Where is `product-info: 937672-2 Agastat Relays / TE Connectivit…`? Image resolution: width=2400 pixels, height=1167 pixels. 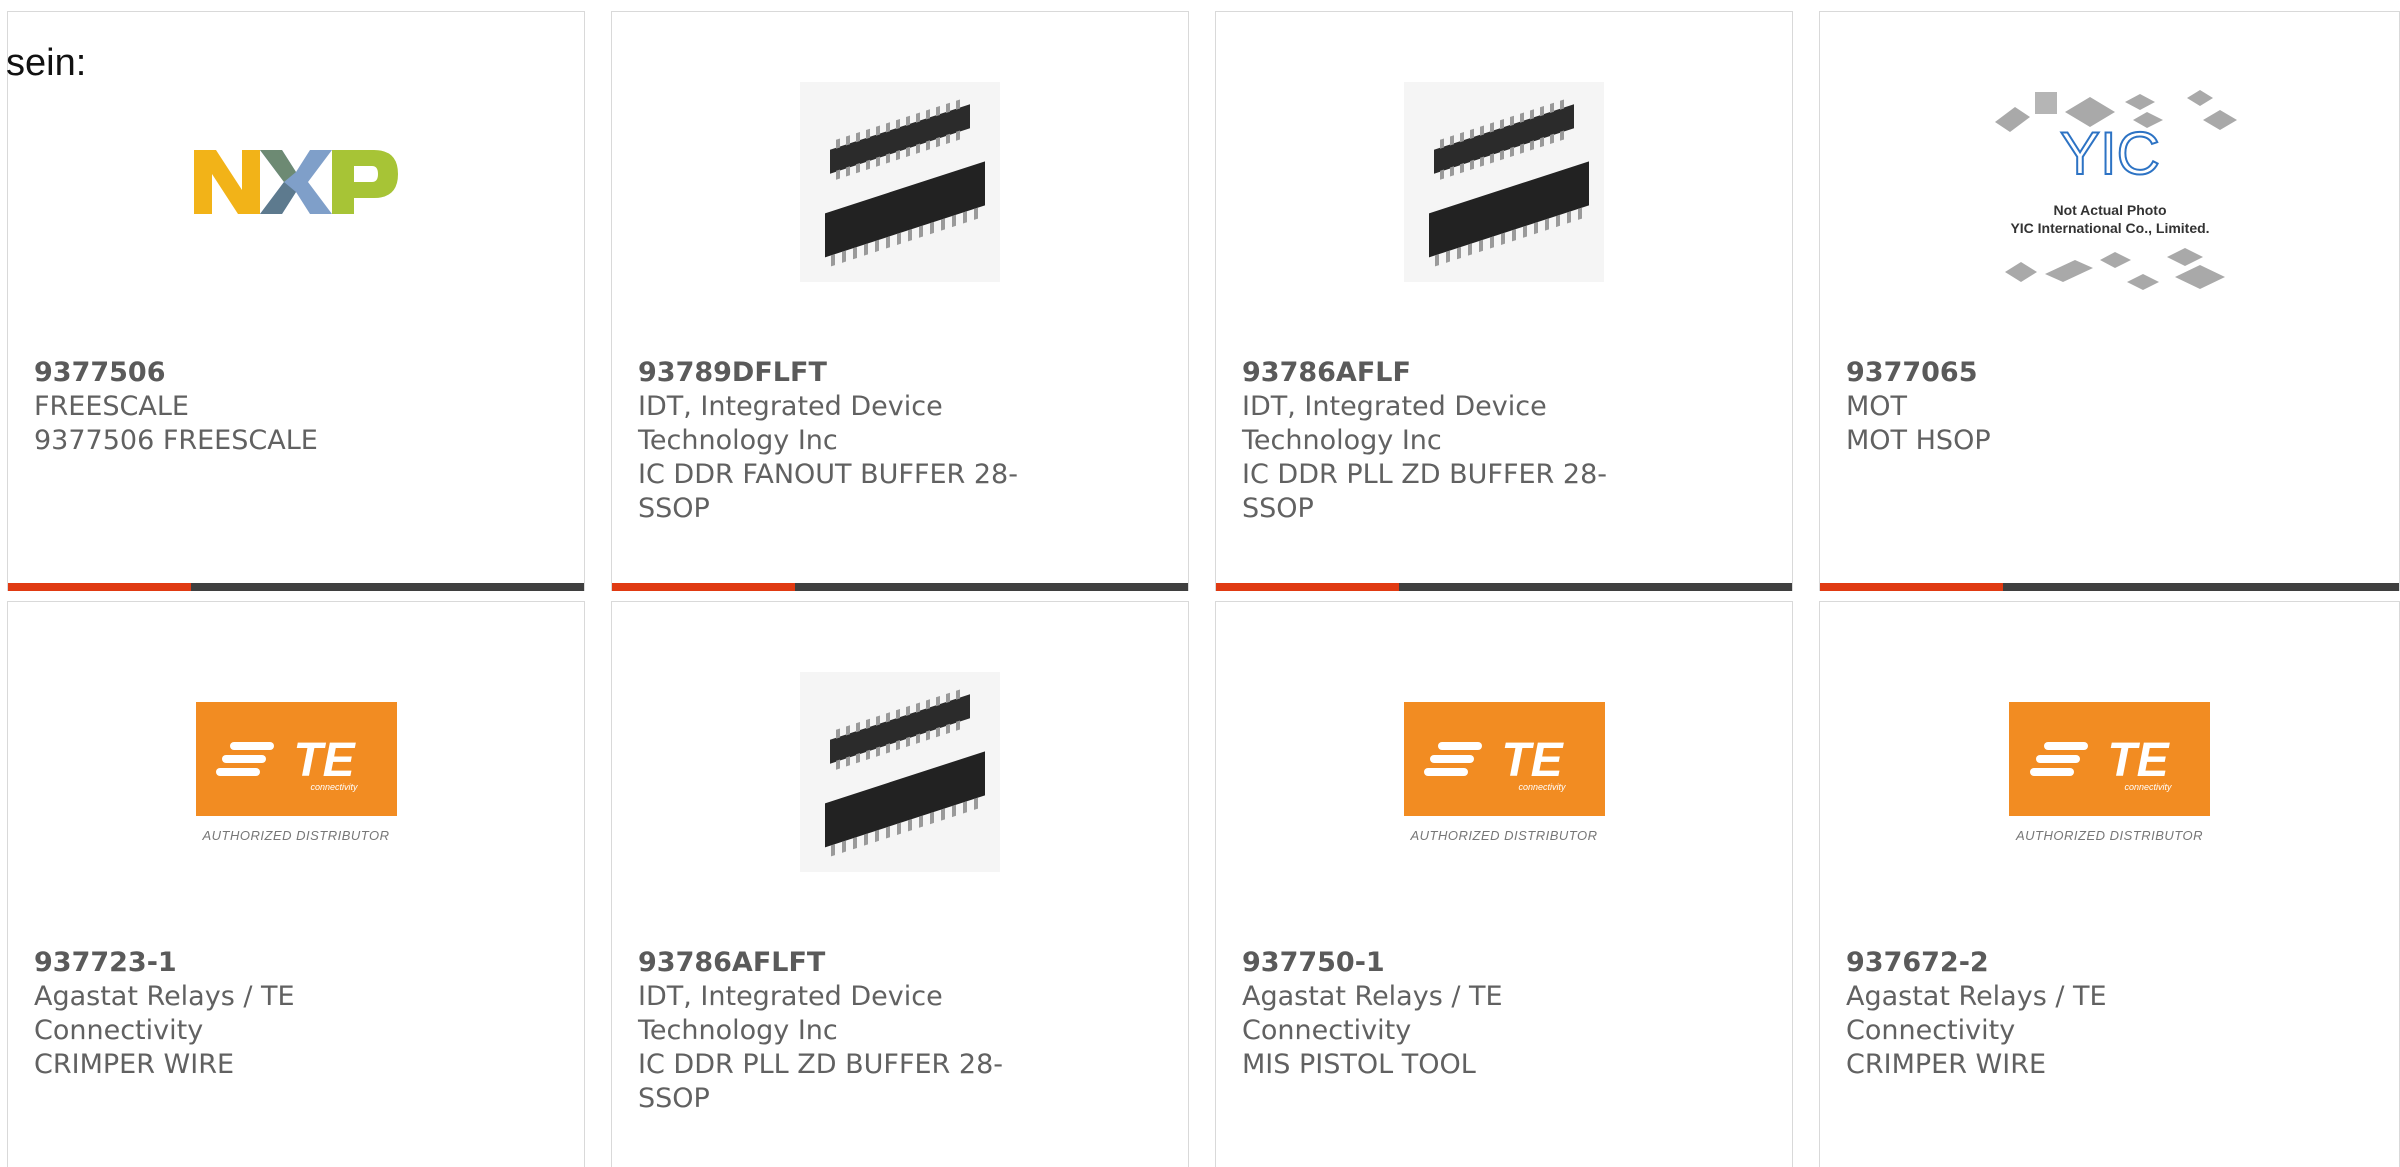 product-info: 937672-2 Agastat Relays / TE Connectivit… is located at coordinates (2061, 1014).